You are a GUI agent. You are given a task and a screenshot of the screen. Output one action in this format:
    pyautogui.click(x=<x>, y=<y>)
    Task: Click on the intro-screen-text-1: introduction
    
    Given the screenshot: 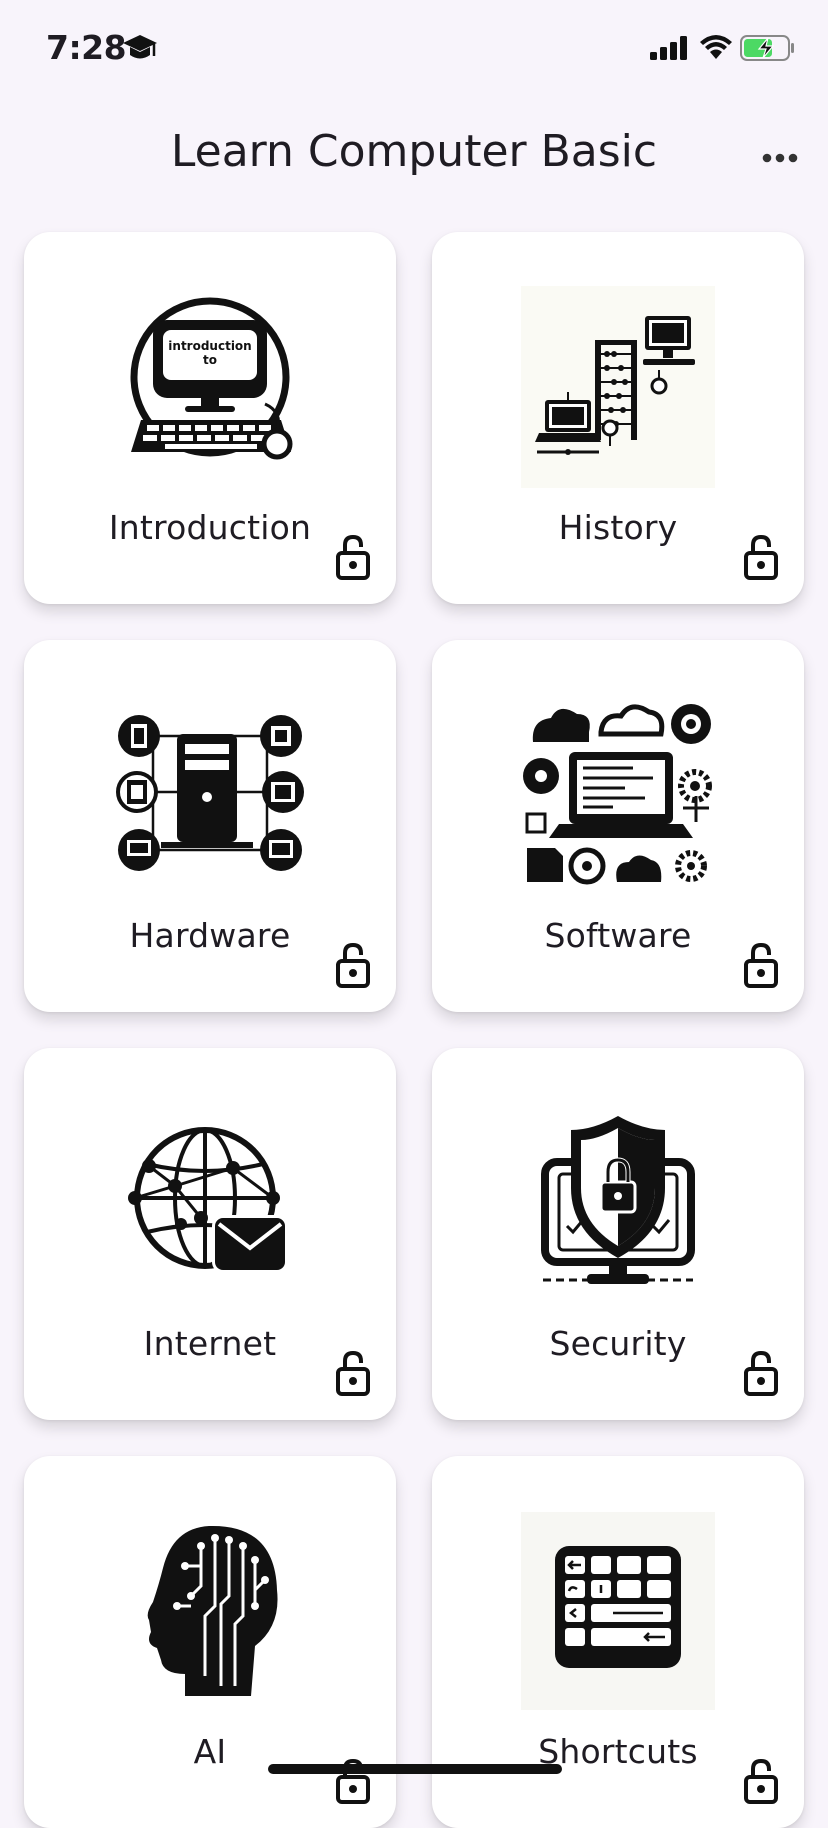 What is the action you would take?
    pyautogui.click(x=209, y=346)
    